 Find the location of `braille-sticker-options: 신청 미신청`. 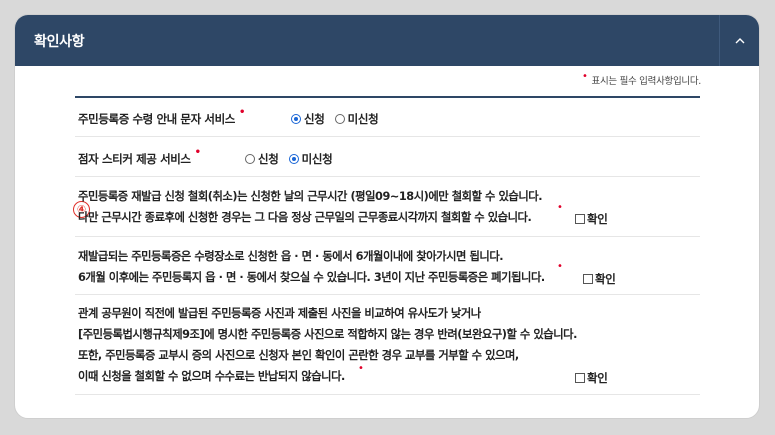

braille-sticker-options: 신청 미신청 is located at coordinates (289, 159).